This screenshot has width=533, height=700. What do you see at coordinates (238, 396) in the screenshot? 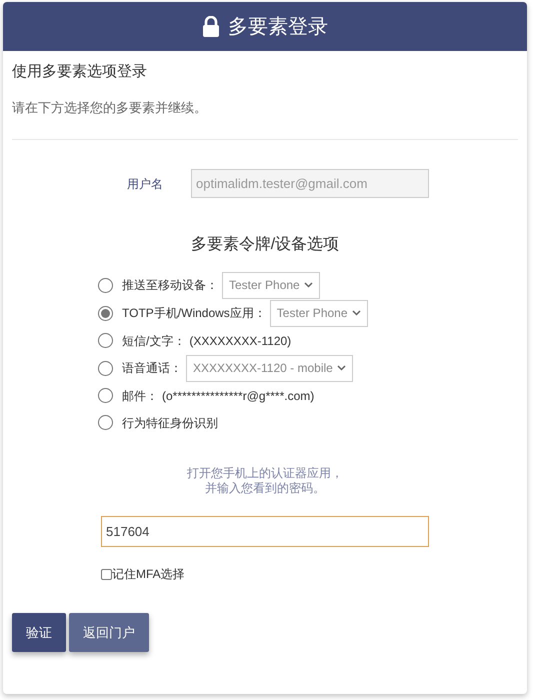
I see `option-detail: (o***************r@g****.com)` at bounding box center [238, 396].